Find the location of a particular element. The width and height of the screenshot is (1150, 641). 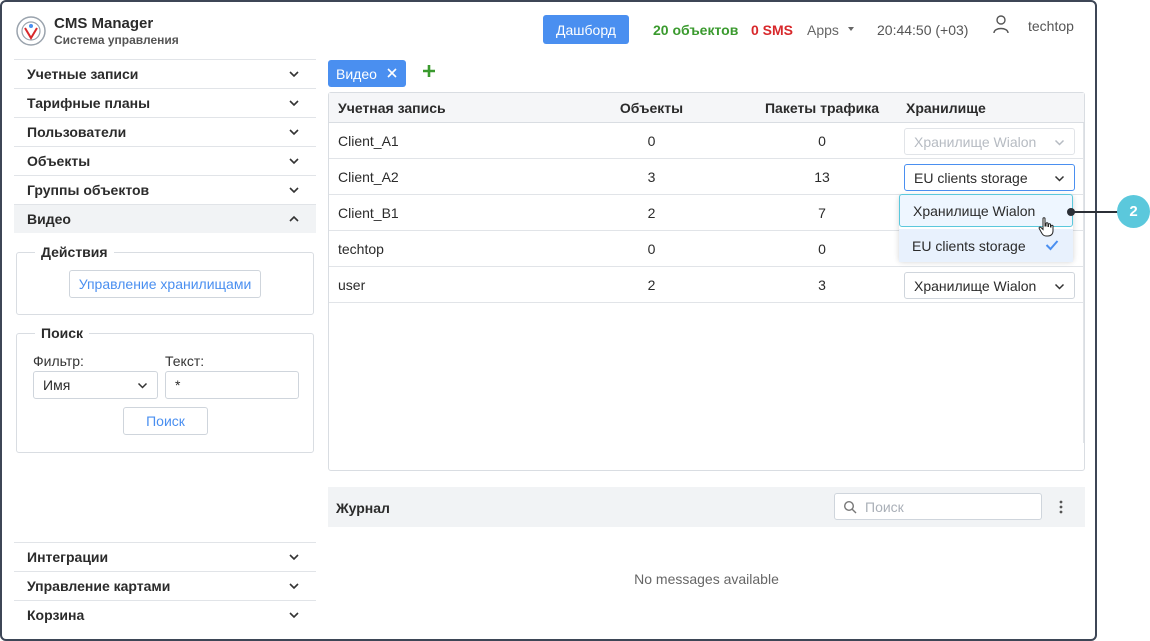

cell-account: user is located at coordinates (351, 284).